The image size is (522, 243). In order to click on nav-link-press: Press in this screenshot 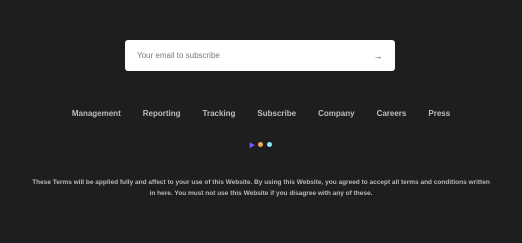, I will do `click(439, 113)`.